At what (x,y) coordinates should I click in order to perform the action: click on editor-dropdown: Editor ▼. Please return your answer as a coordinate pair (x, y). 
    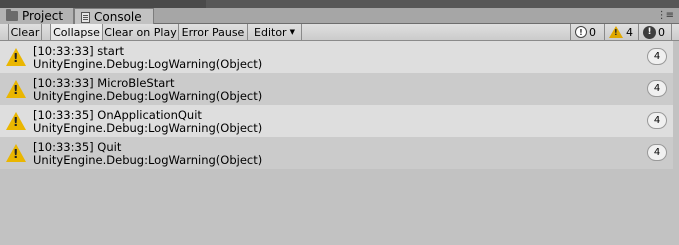
    Looking at the image, I should click on (275, 32).